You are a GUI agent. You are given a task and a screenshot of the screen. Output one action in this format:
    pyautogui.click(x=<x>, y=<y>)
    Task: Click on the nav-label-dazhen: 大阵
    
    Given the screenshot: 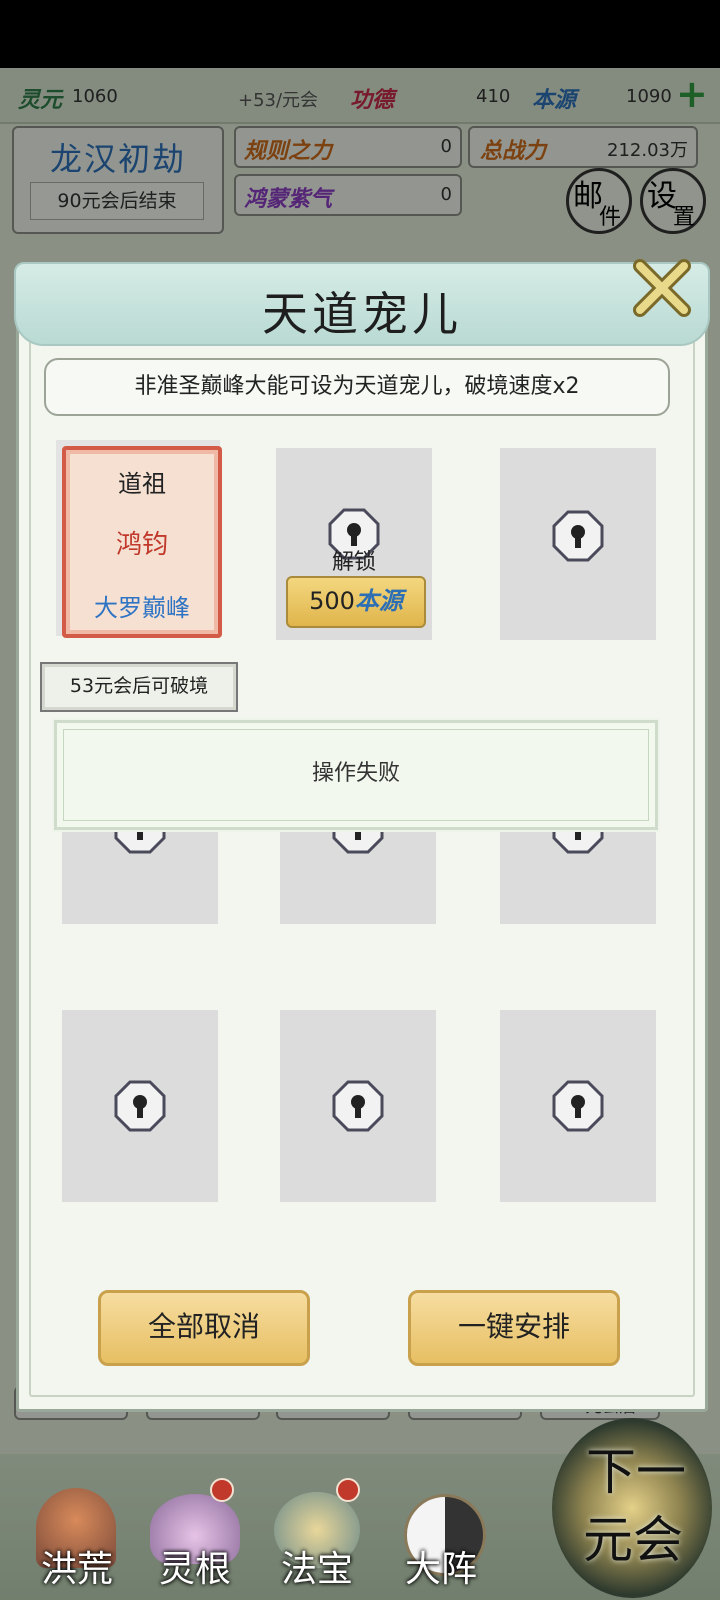 What is the action you would take?
    pyautogui.click(x=440, y=1569)
    